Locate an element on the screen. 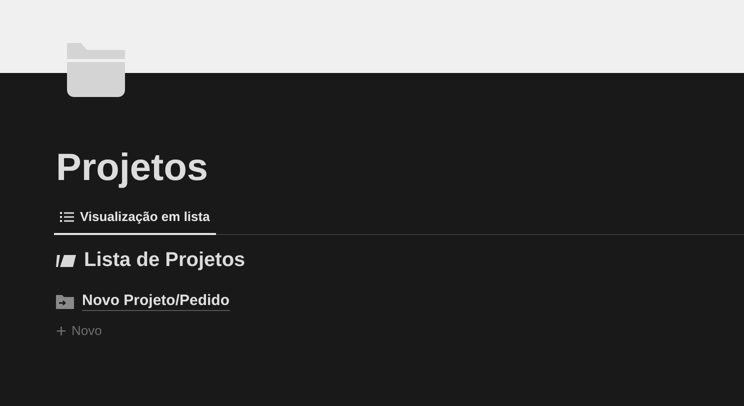 The height and width of the screenshot is (406, 744). page-title: Projetos is located at coordinates (133, 168).